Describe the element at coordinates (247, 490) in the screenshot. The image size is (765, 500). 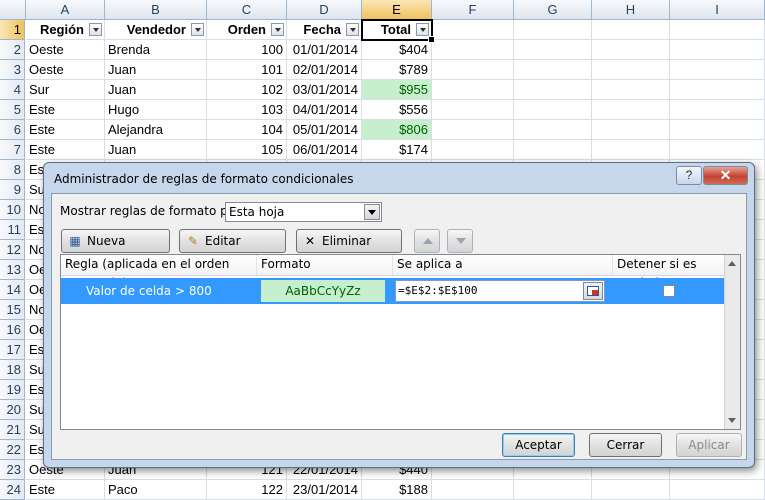
I see `cell-c24: 122` at that location.